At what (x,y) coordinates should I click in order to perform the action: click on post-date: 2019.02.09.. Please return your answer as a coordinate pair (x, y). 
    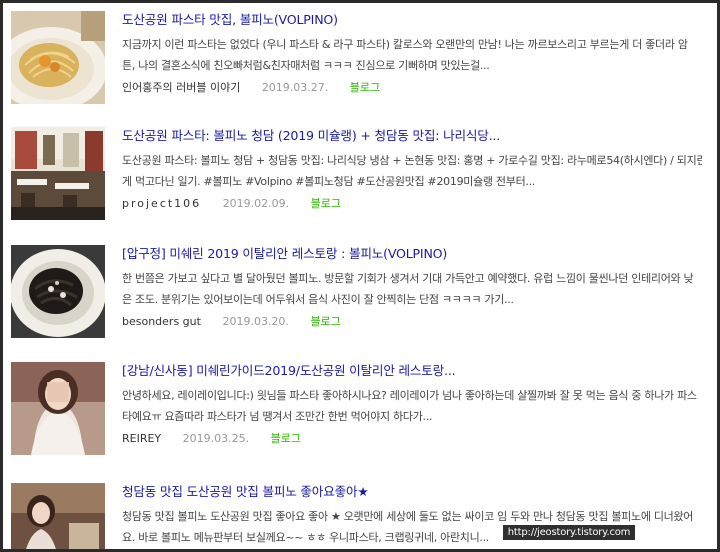
    Looking at the image, I should click on (256, 203).